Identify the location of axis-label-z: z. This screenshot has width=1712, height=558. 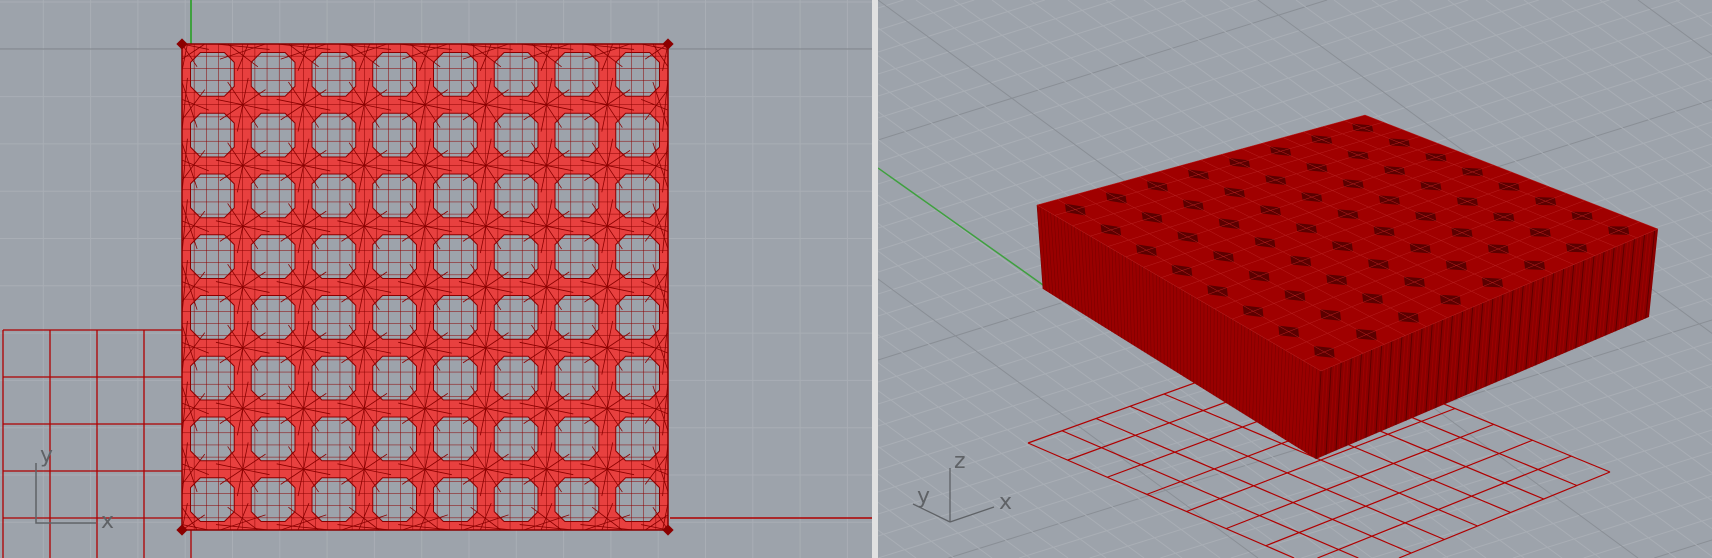
(960, 461).